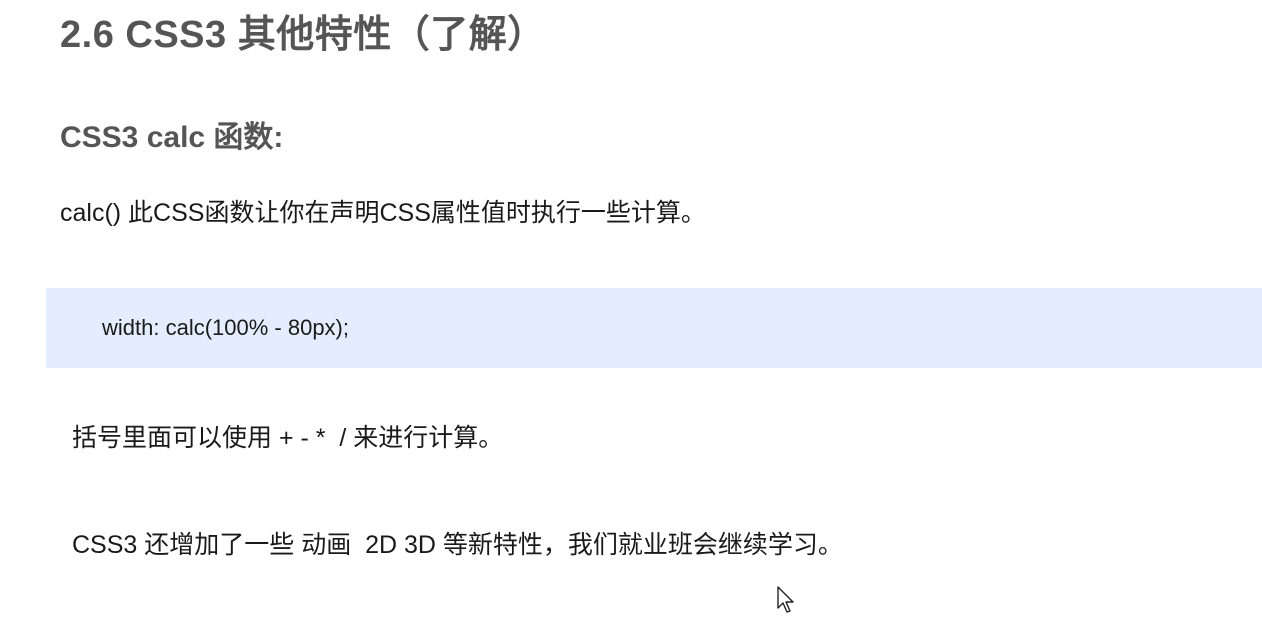 This screenshot has height=634, width=1262. I want to click on code-block: width: calc(100% - 80px);, so click(654, 328).